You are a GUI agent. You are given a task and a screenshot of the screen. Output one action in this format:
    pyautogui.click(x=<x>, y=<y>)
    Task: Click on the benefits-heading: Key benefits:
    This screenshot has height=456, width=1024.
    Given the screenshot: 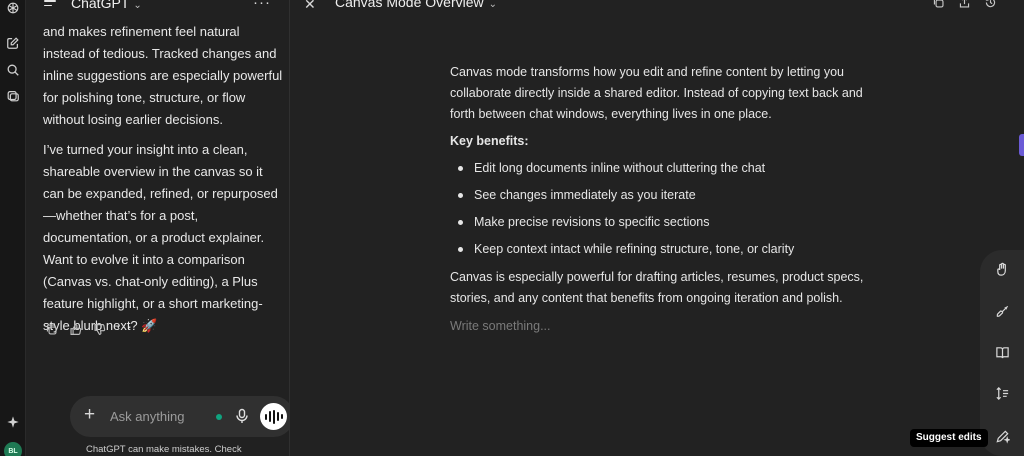 What is the action you would take?
    pyautogui.click(x=489, y=141)
    